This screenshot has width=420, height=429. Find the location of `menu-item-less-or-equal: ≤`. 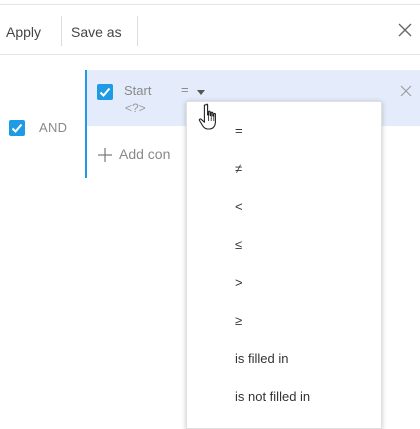

menu-item-less-or-equal: ≤ is located at coordinates (284, 245).